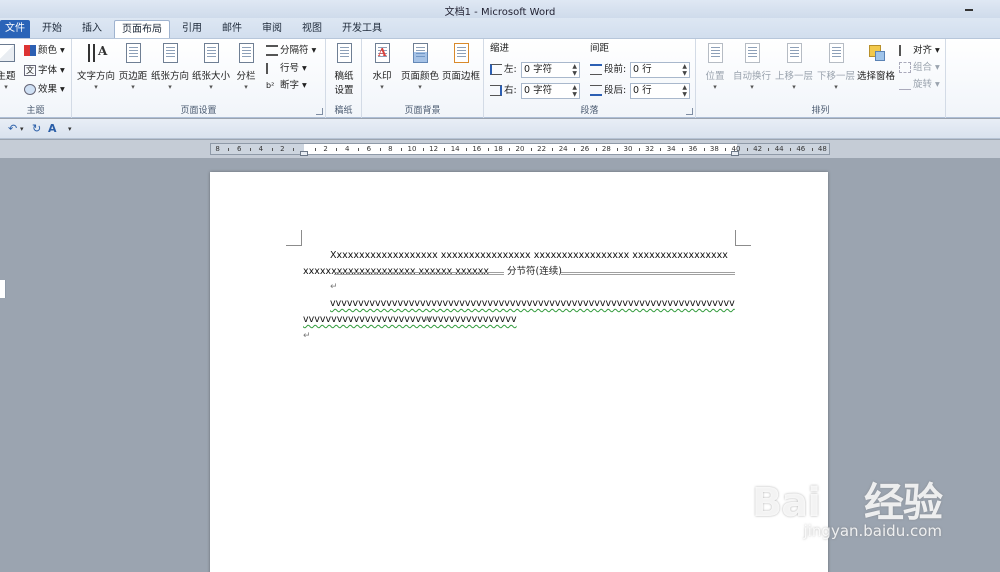 This screenshot has width=1000, height=572. Describe the element at coordinates (786, 503) in the screenshot. I see `watermark-brand: Bai` at that location.